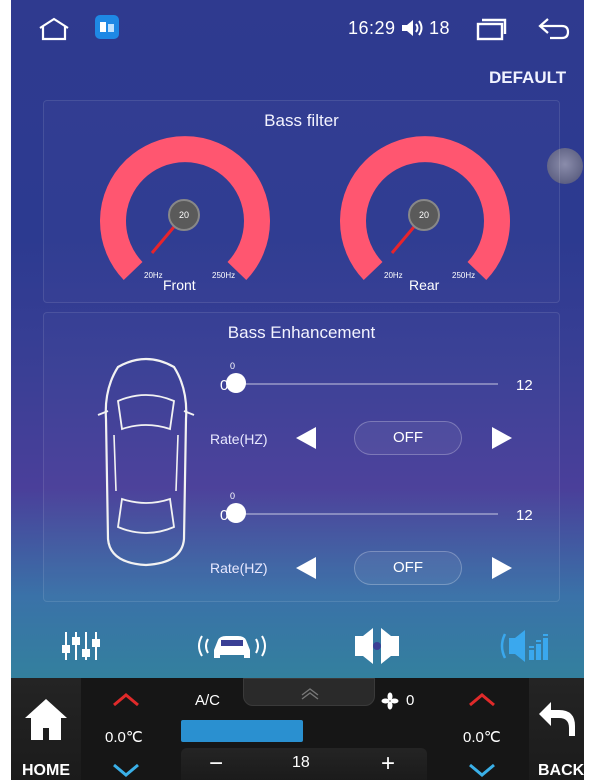  Describe the element at coordinates (233, 366) in the screenshot. I see `front-bass-level-value: 0` at that location.